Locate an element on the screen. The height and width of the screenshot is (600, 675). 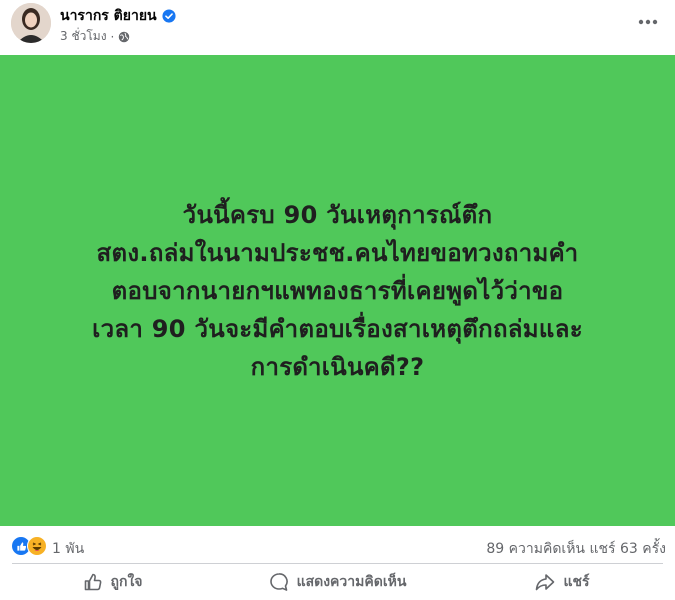
post-meta: 3 ชั่วโมง · is located at coordinates (95, 36).